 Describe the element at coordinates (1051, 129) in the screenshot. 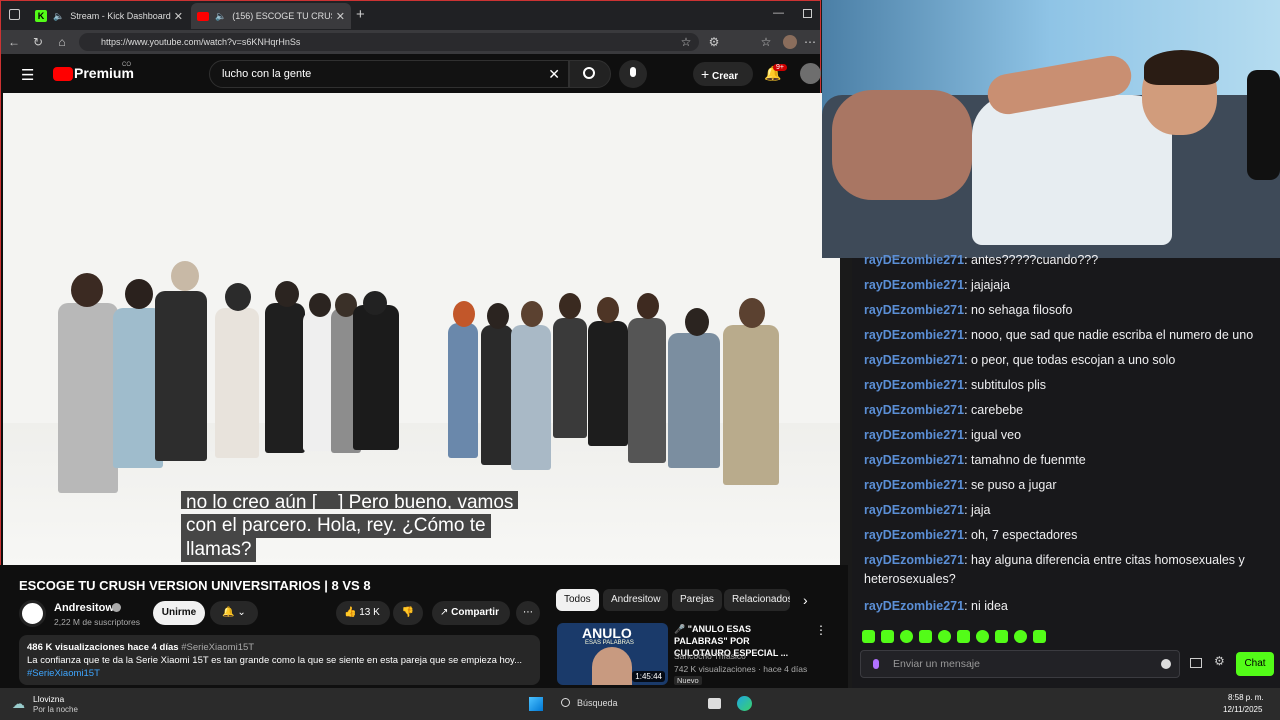

I see `webcam-feed` at that location.